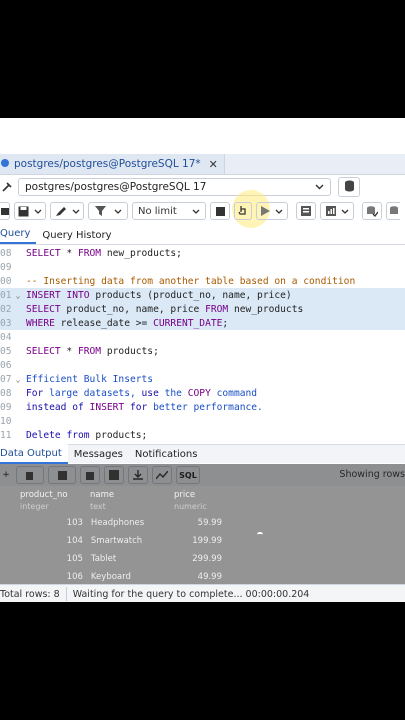 The width and height of the screenshot is (405, 720). What do you see at coordinates (5, 164) in the screenshot?
I see `query-tool-icon` at bounding box center [5, 164].